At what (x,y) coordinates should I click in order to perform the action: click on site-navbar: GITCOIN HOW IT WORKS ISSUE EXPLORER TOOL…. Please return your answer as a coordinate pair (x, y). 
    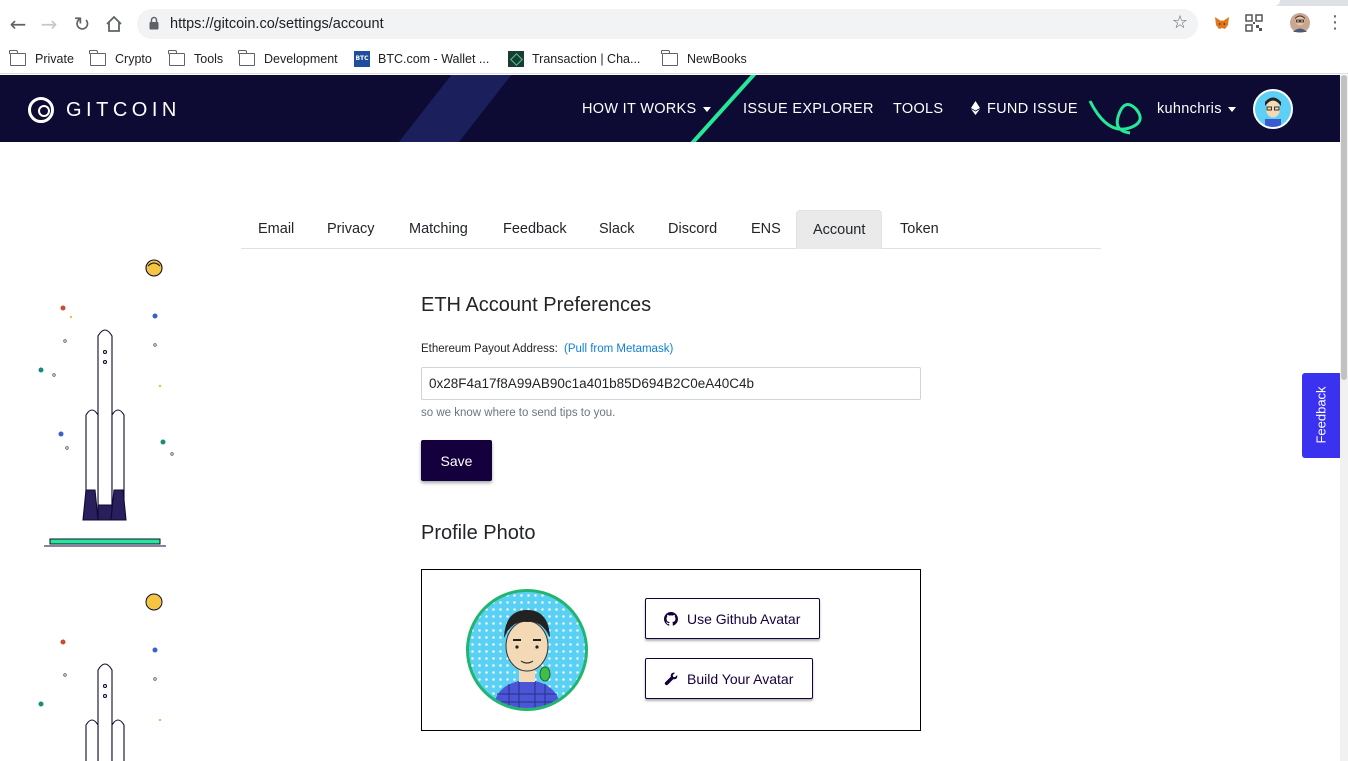
    Looking at the image, I should click on (670, 108).